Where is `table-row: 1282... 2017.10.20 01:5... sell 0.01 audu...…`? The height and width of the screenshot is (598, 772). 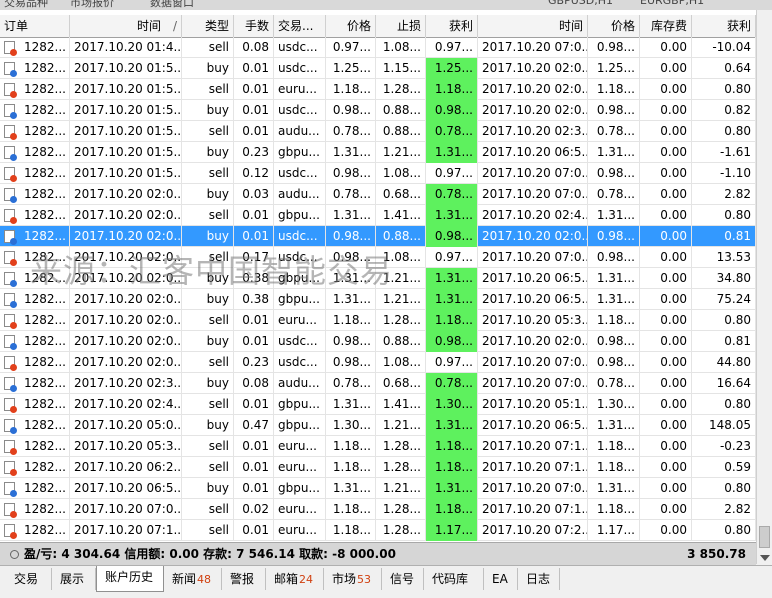
table-row: 1282... 2017.10.20 01:5... sell 0.01 audu...… is located at coordinates (378, 131).